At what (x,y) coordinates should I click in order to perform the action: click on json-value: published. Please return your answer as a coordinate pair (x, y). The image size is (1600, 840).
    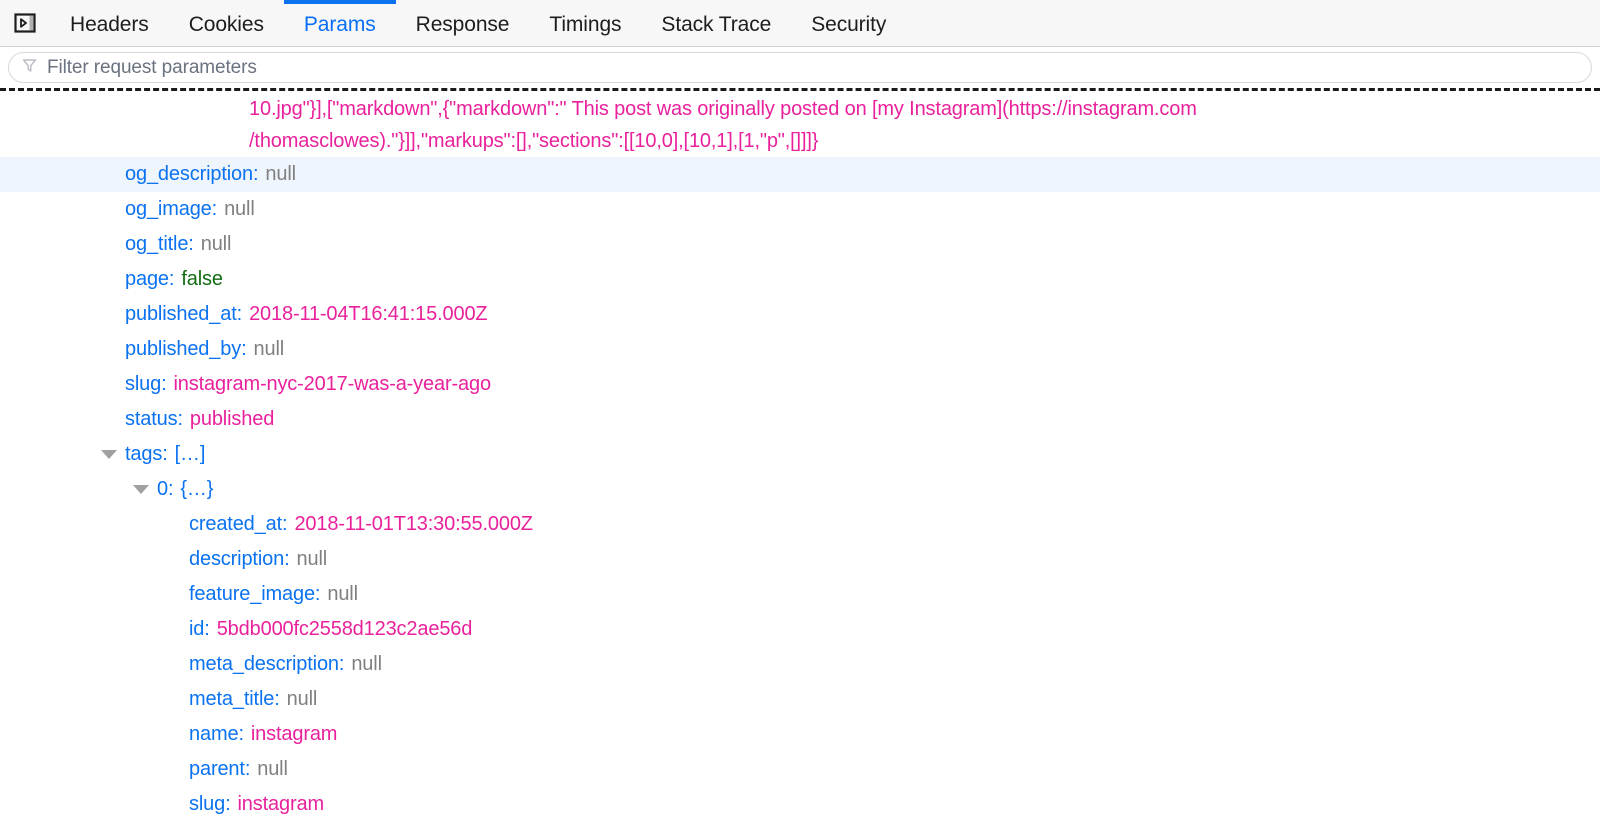
    Looking at the image, I should click on (232, 419).